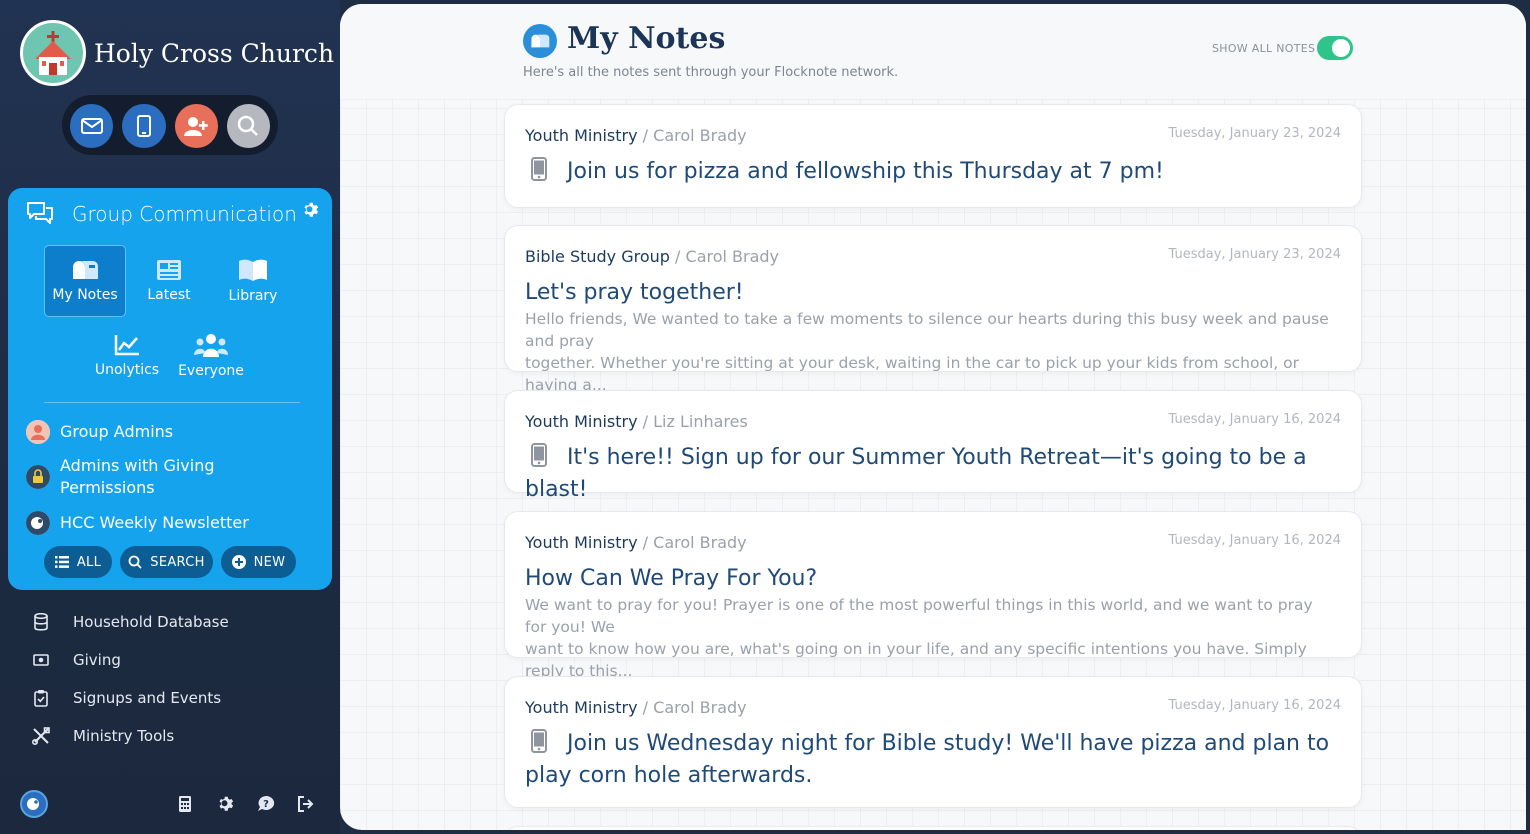  Describe the element at coordinates (671, 578) in the screenshot. I see `note-title: How Can We Pray For You?` at that location.